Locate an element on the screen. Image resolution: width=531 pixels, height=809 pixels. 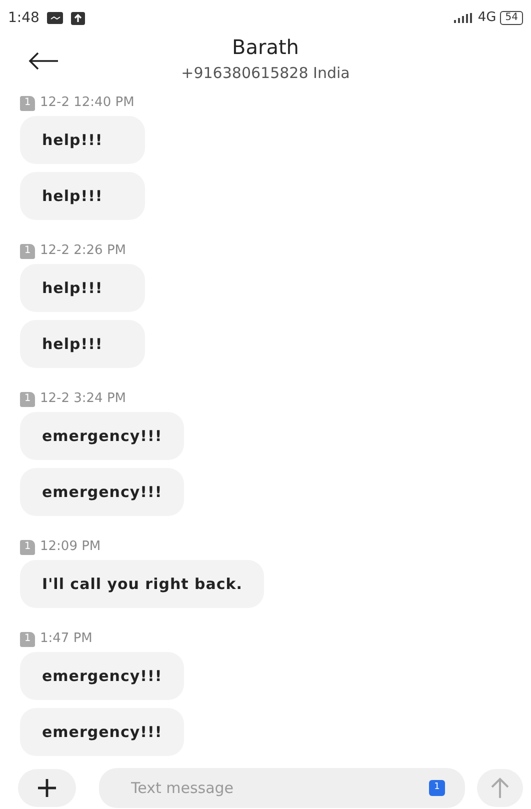
battery-level: 54 is located at coordinates (511, 18).